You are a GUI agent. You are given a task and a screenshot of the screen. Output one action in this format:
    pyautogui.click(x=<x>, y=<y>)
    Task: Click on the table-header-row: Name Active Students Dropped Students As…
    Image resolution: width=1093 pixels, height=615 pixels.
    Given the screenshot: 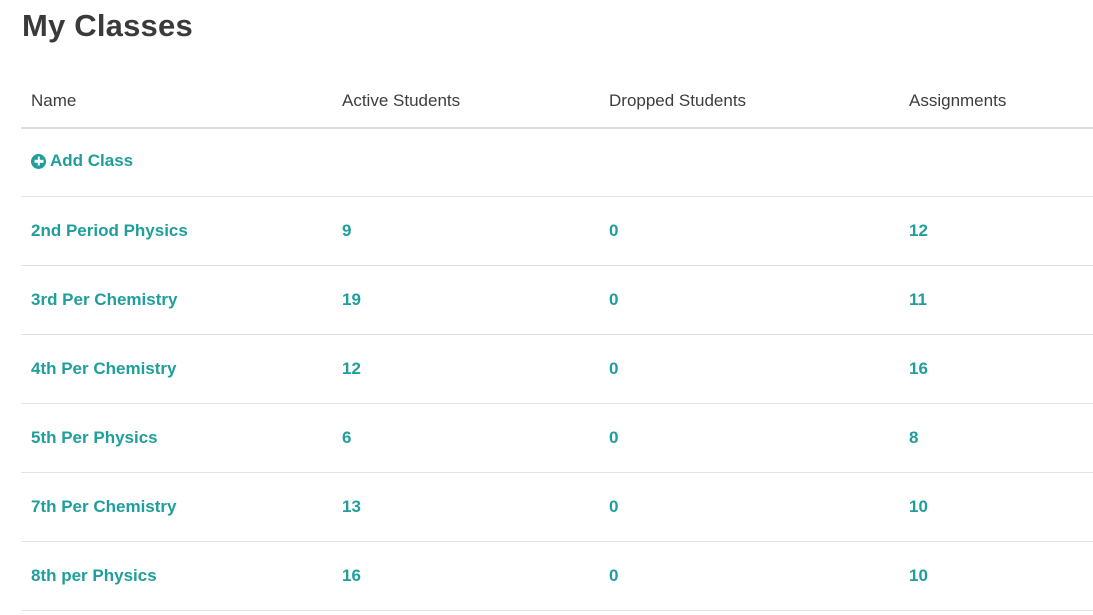 What is the action you would take?
    pyautogui.click(x=557, y=101)
    